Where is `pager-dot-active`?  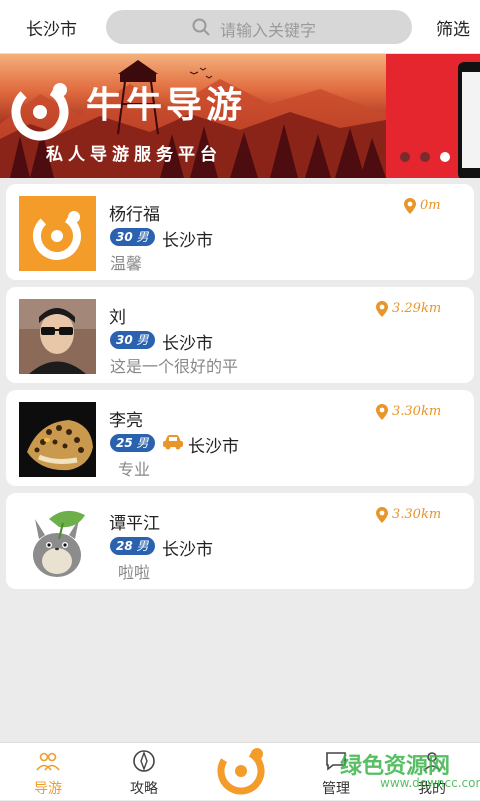 pager-dot-active is located at coordinates (445, 157).